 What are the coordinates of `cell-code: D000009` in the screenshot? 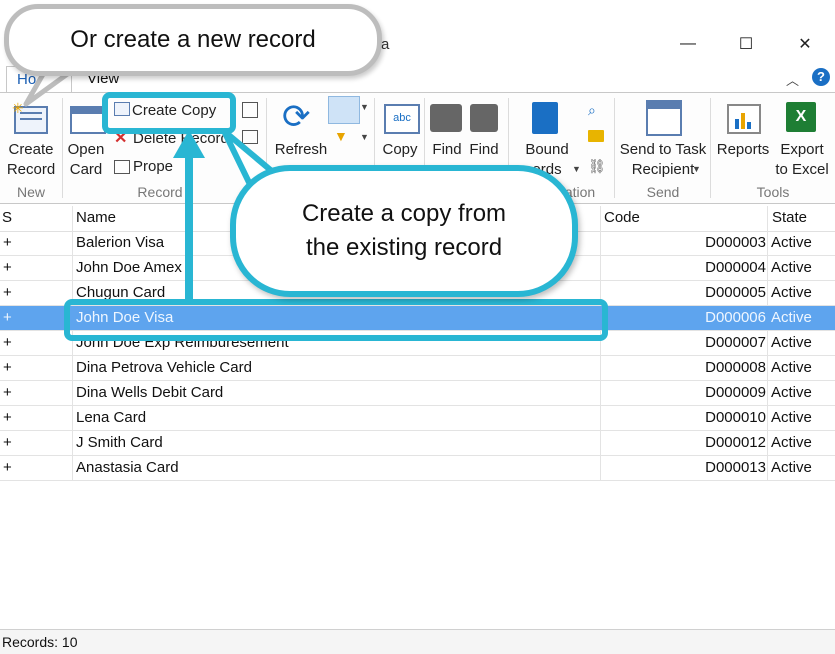 It's located at (735, 392).